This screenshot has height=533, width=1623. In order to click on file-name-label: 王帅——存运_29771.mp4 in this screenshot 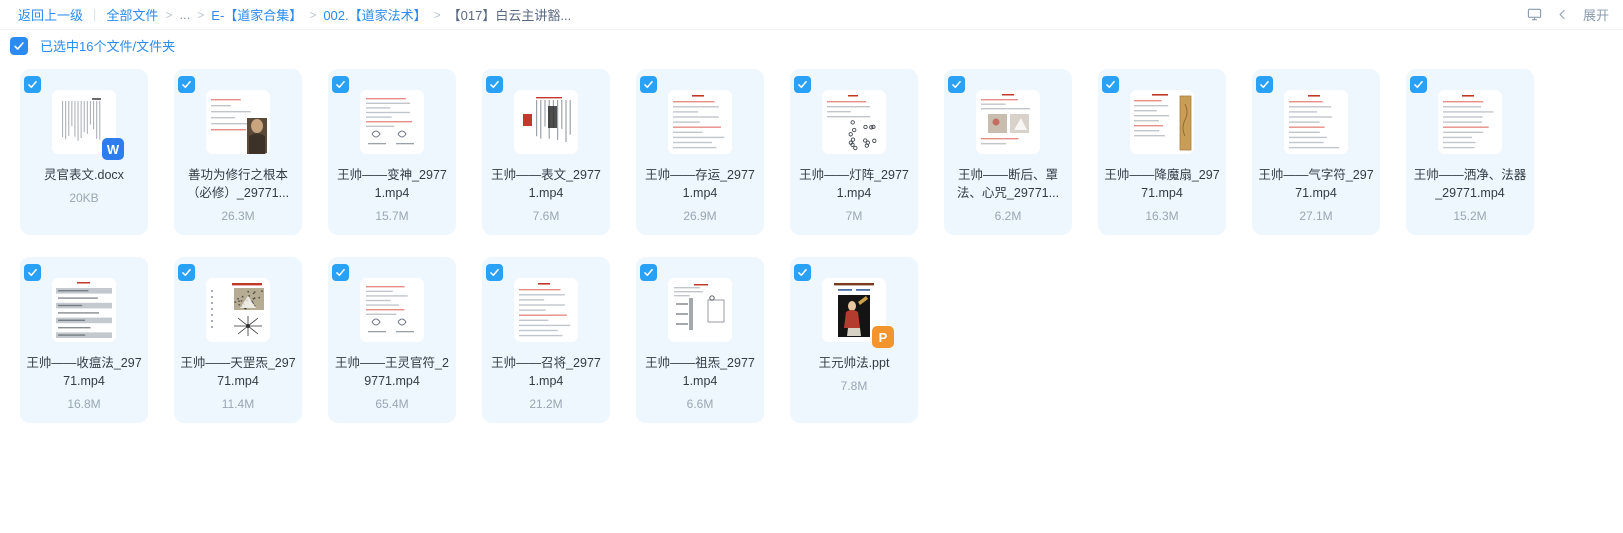, I will do `click(700, 184)`.